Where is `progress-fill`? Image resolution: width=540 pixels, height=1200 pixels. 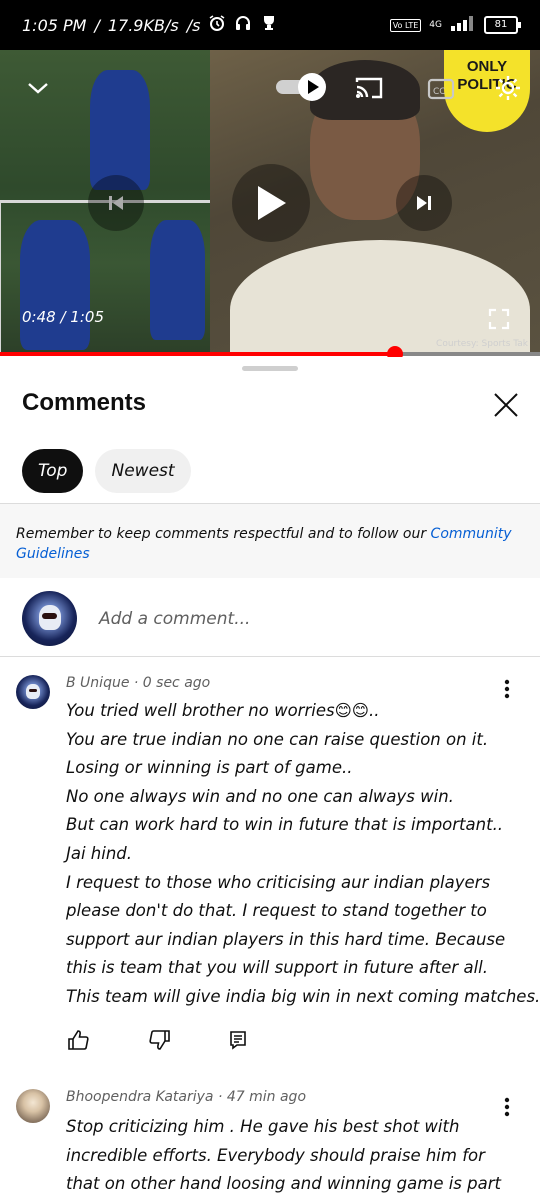 progress-fill is located at coordinates (197, 354).